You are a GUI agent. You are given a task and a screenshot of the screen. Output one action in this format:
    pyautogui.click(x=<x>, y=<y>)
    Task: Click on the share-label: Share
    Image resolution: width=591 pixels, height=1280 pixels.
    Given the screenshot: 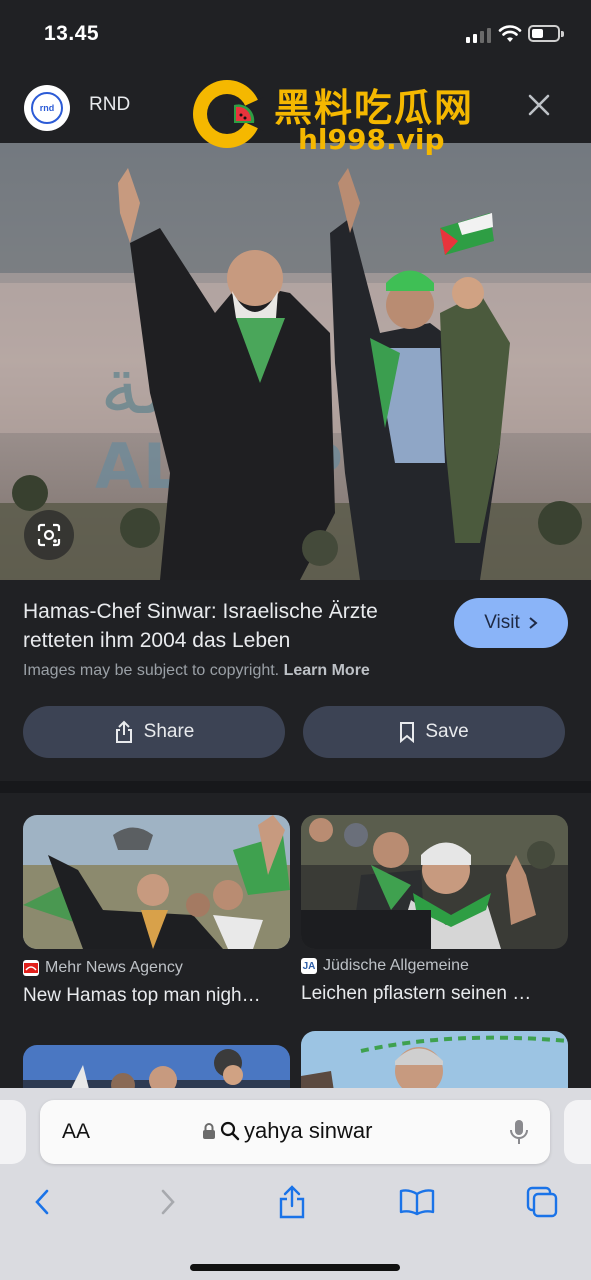 What is the action you would take?
    pyautogui.click(x=169, y=731)
    